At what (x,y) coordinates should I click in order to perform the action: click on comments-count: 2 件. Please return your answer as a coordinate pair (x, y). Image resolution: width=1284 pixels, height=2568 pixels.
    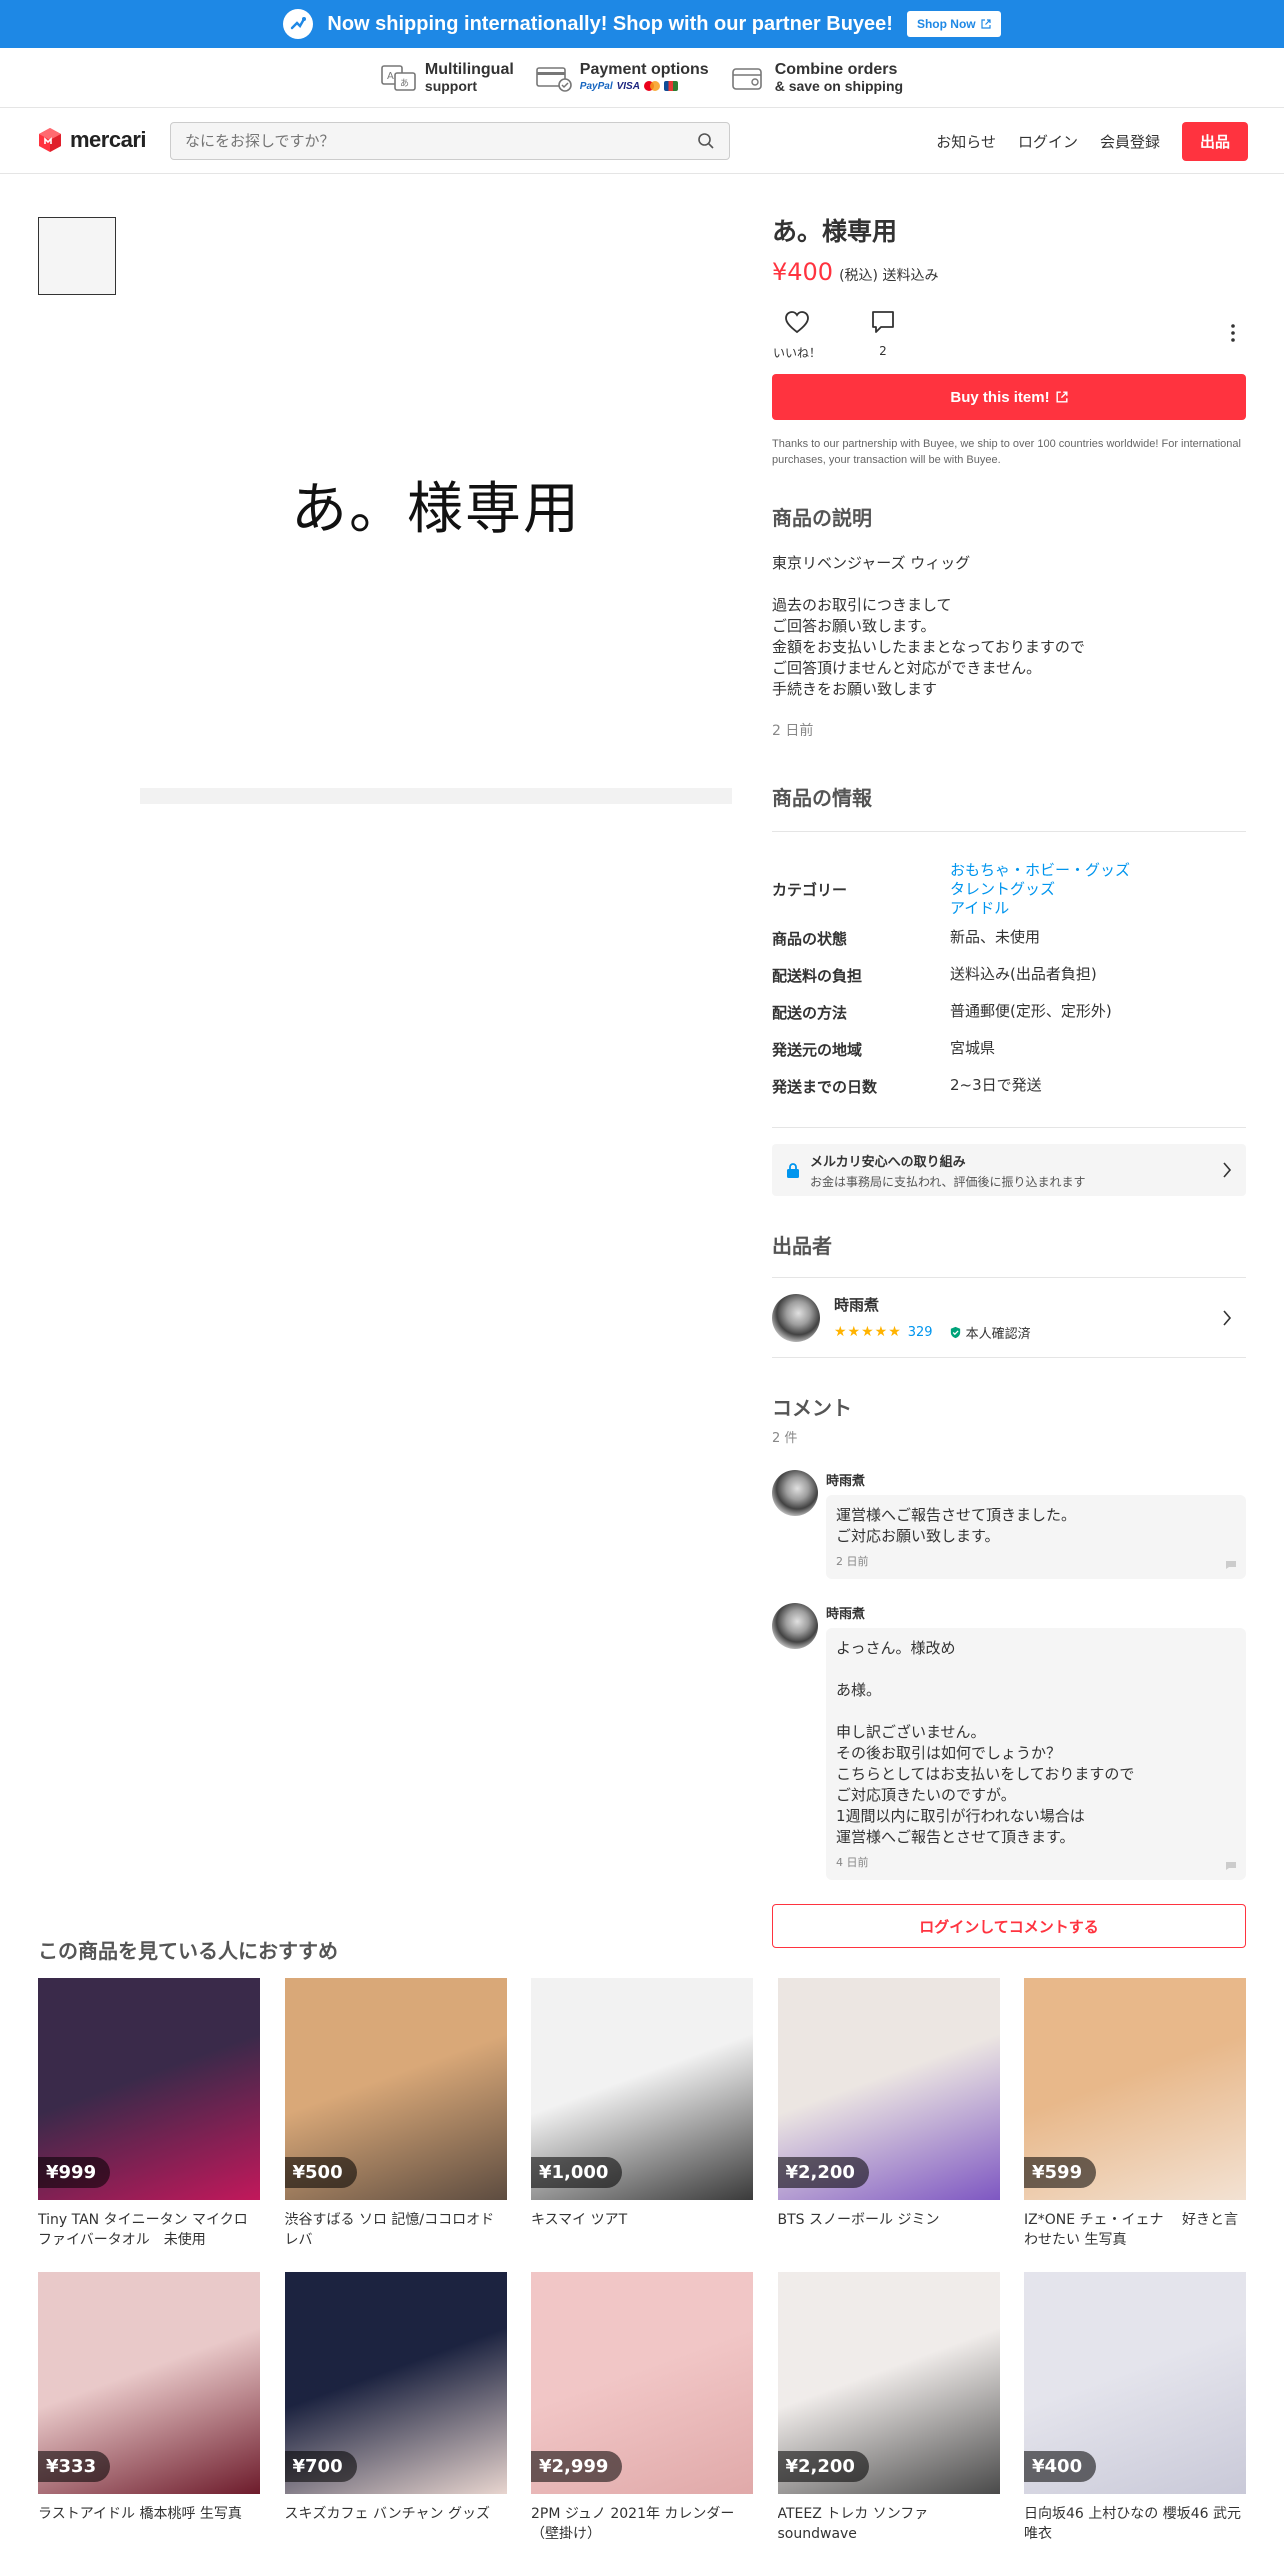
    Looking at the image, I should click on (785, 1438).